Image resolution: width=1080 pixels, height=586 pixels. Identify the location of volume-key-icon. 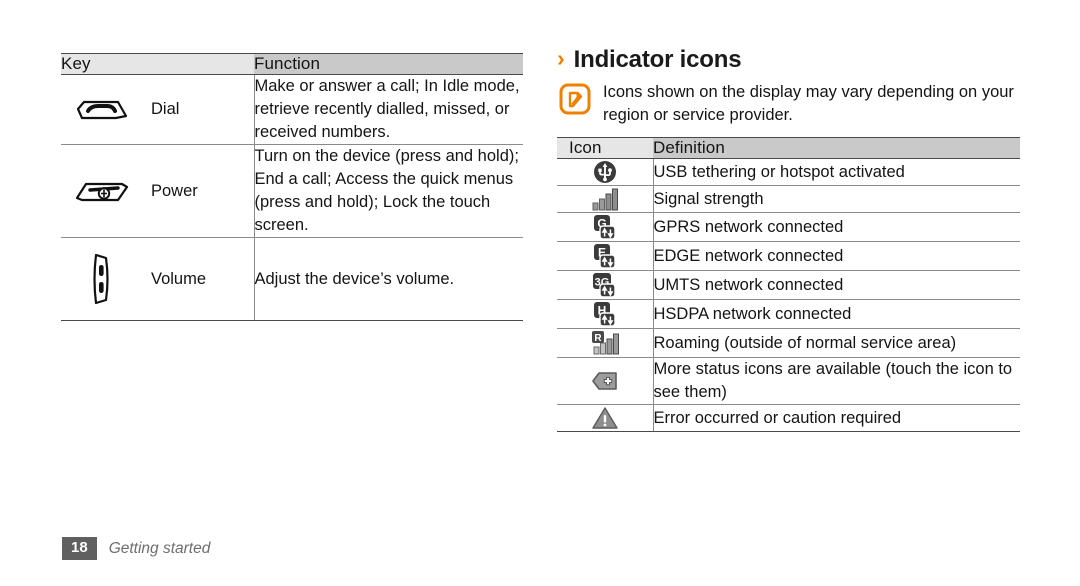
(102, 279).